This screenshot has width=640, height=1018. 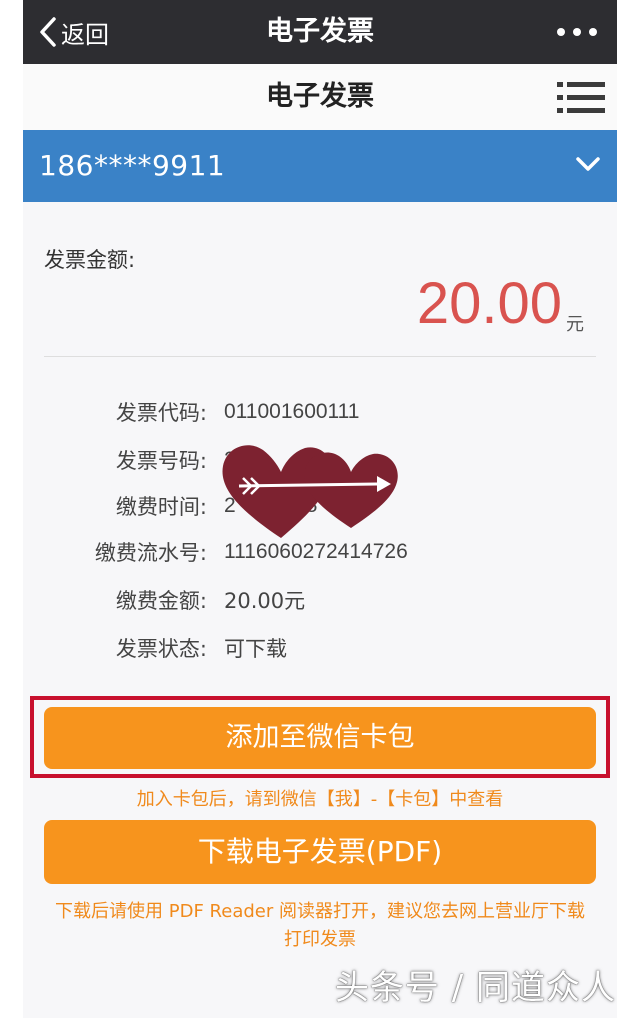 I want to click on more-button, so click(x=577, y=32).